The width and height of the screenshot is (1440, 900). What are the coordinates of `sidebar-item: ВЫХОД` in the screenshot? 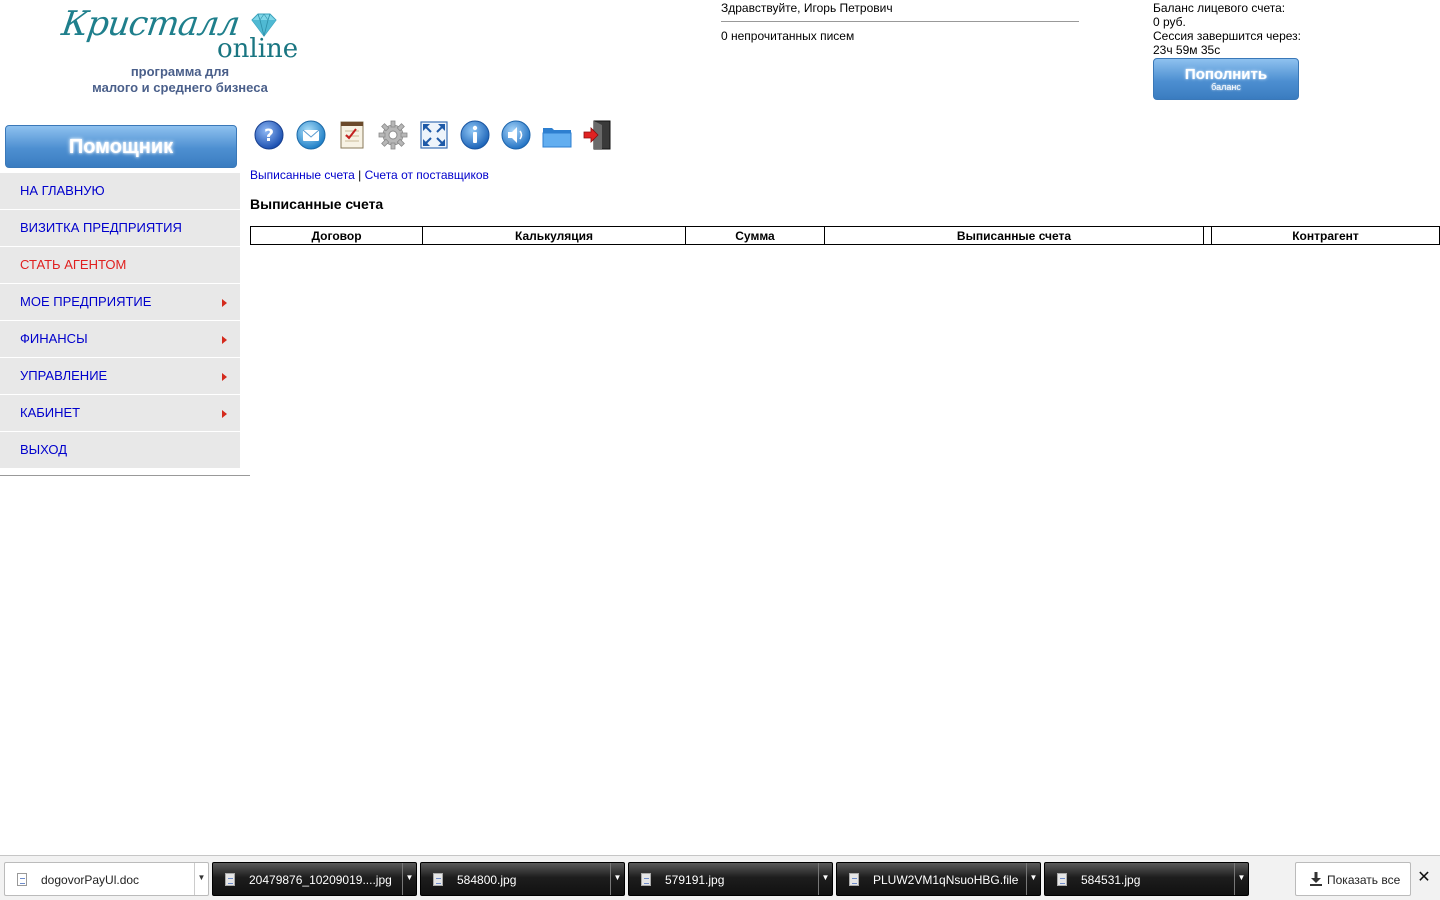 It's located at (120, 450).